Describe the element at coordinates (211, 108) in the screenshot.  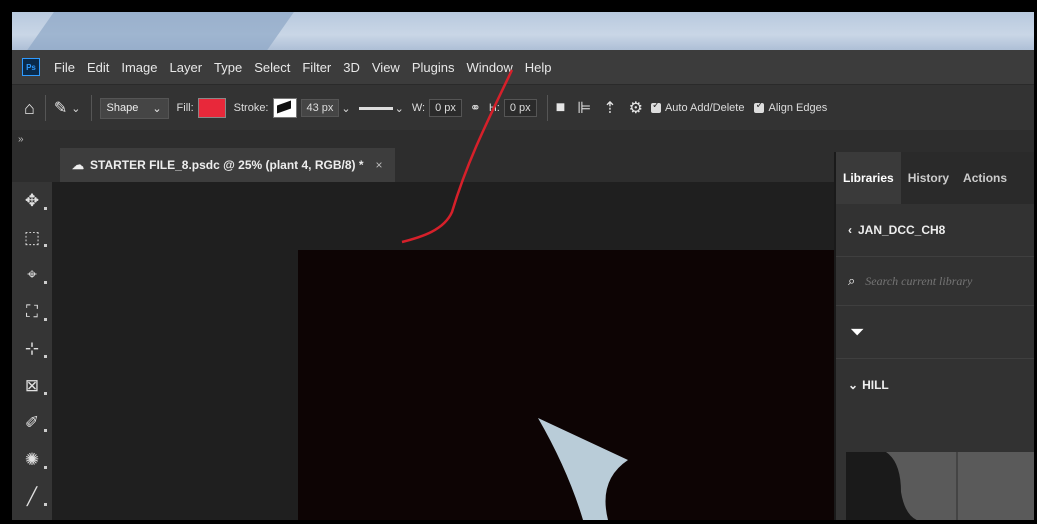
I see `fill-swatch` at that location.